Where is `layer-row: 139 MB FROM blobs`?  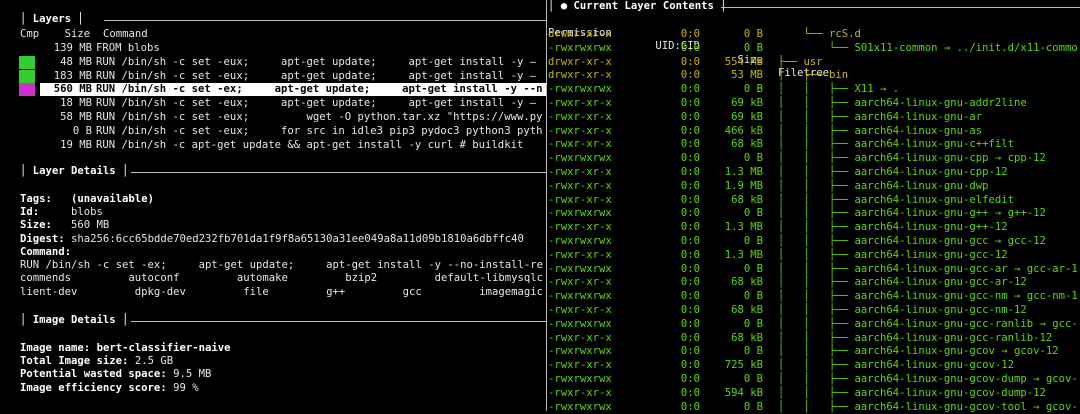
layer-row: 139 MB FROM blobs is located at coordinates (100, 48).